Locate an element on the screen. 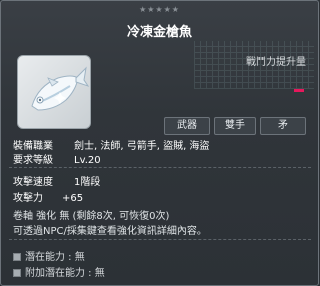 The image size is (320, 286). combat-power-label: 戰鬥力提升量 is located at coordinates (276, 62).